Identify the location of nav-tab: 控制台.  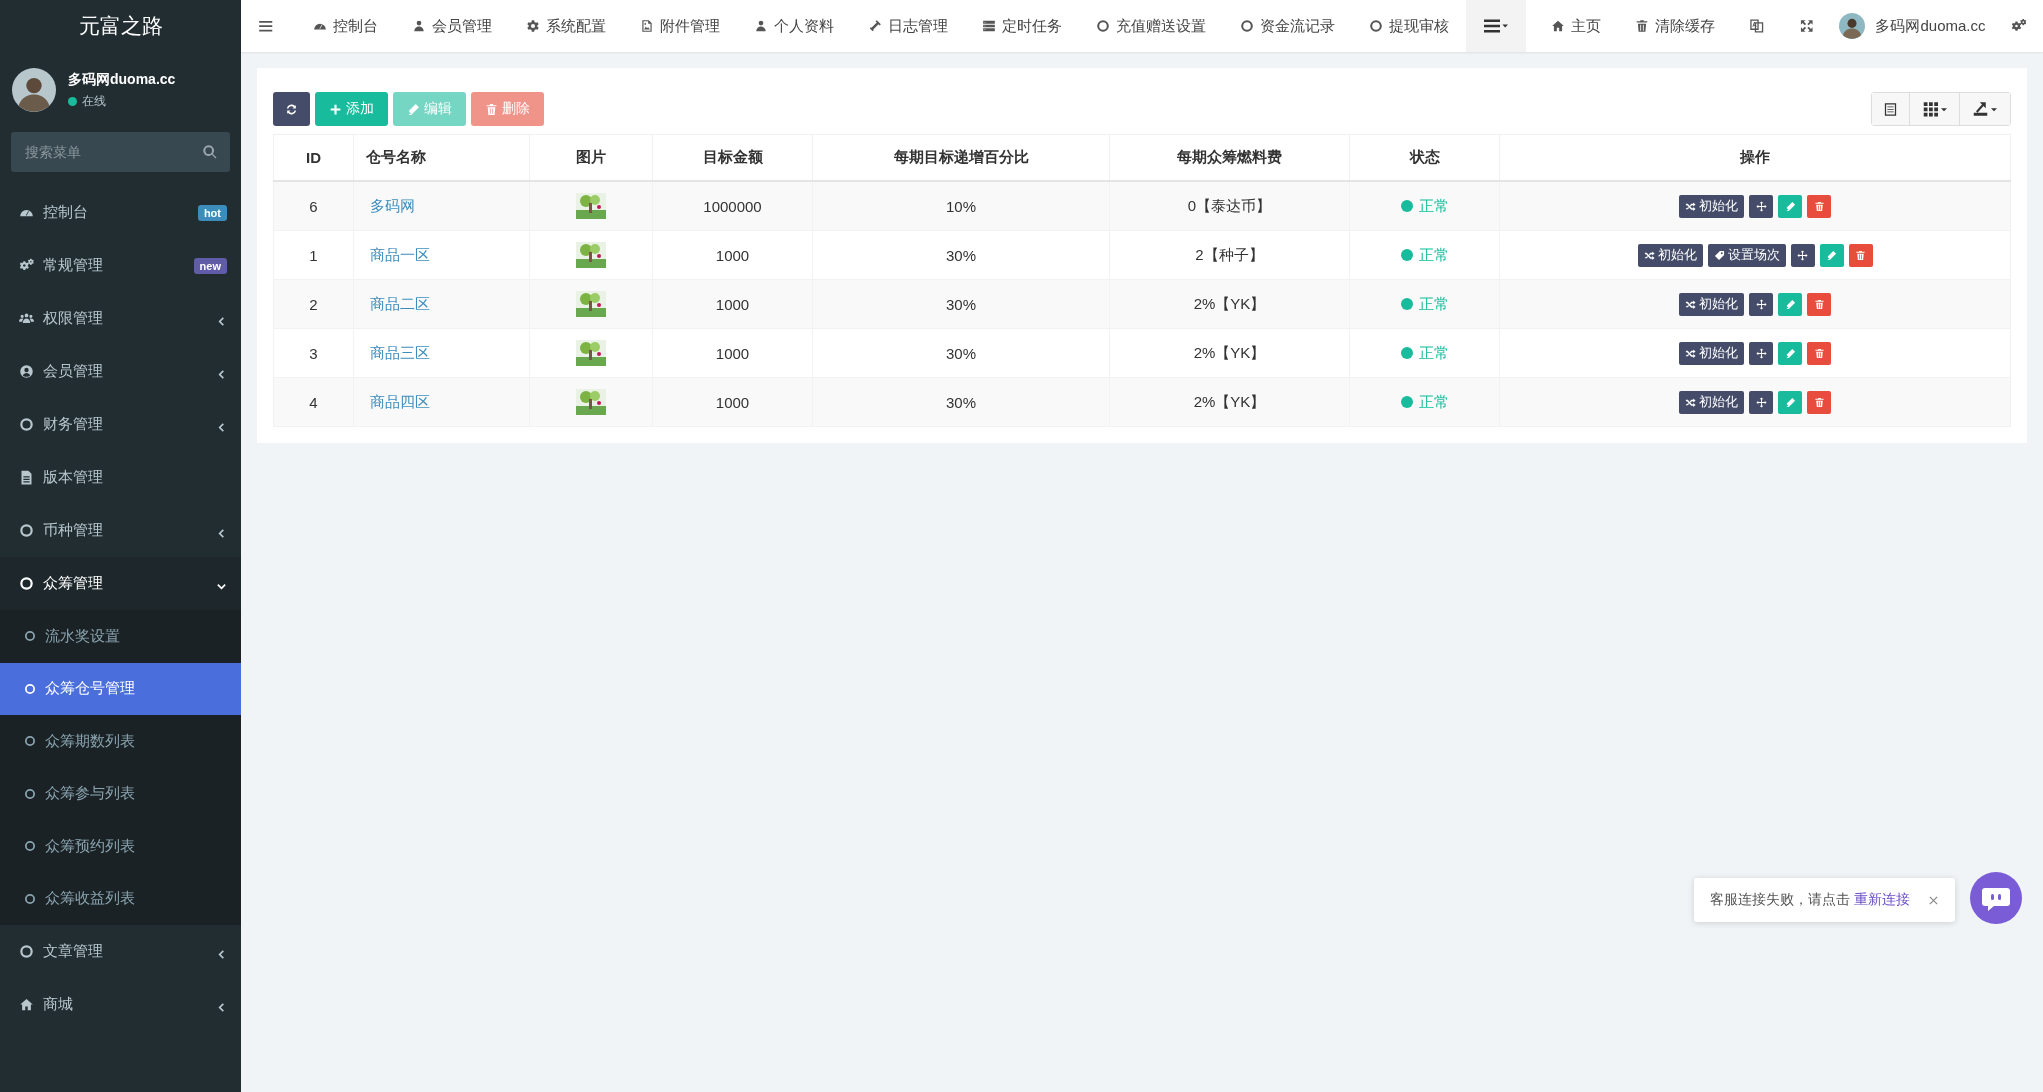
(346, 26).